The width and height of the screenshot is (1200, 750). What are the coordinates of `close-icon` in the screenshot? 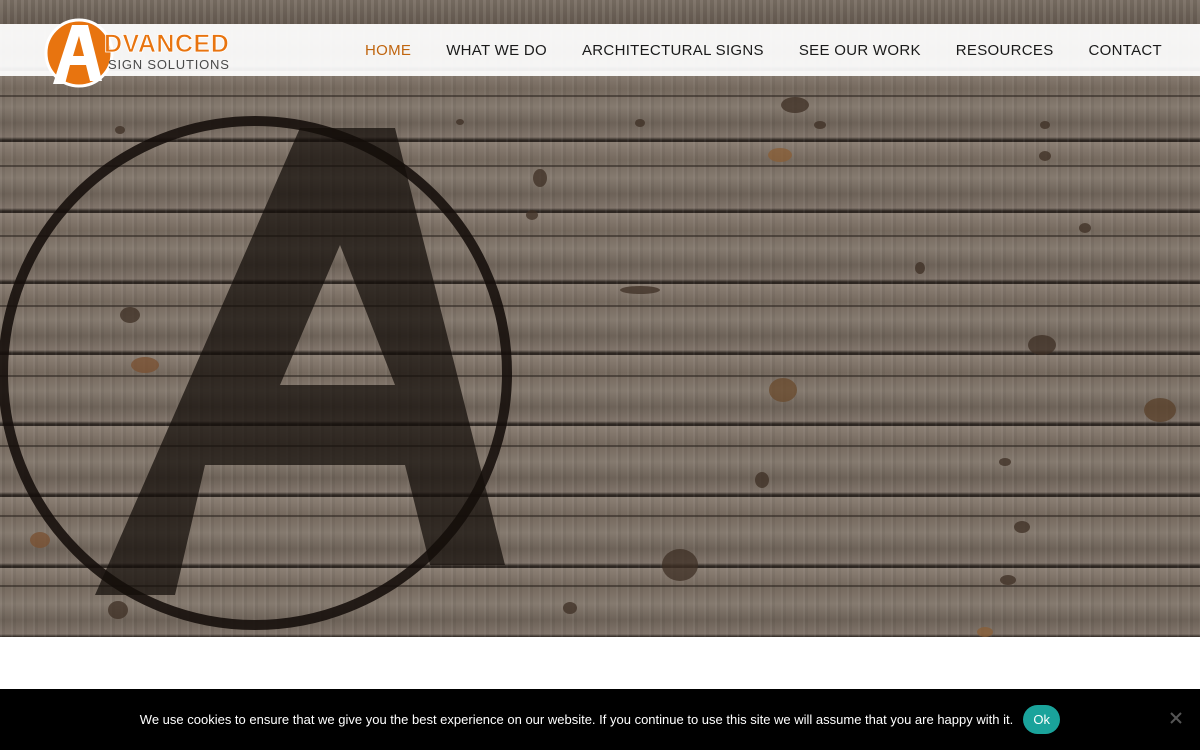 It's located at (1176, 718).